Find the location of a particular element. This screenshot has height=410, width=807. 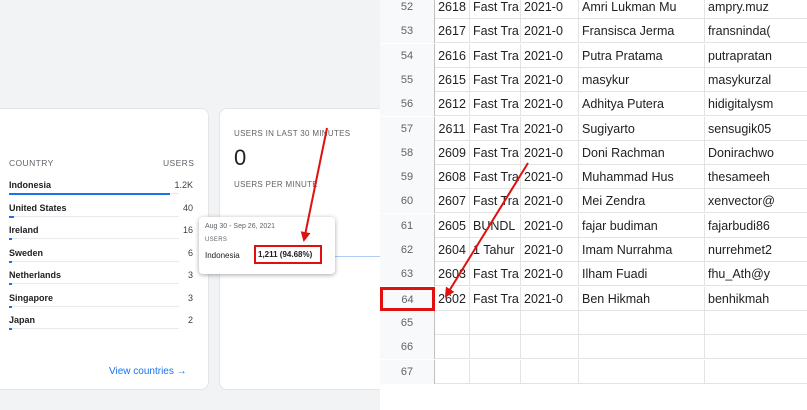

row-header: 65 is located at coordinates (407, 322).